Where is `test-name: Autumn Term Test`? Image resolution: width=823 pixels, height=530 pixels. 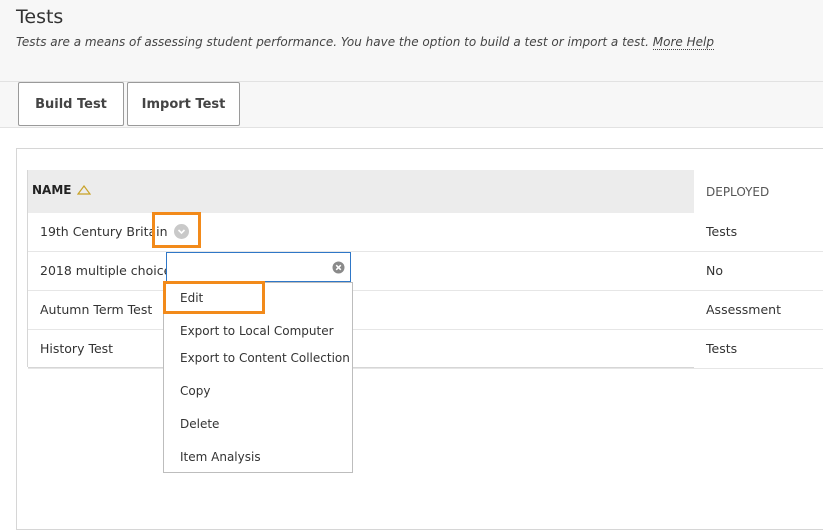
test-name: Autumn Term Test is located at coordinates (96, 309).